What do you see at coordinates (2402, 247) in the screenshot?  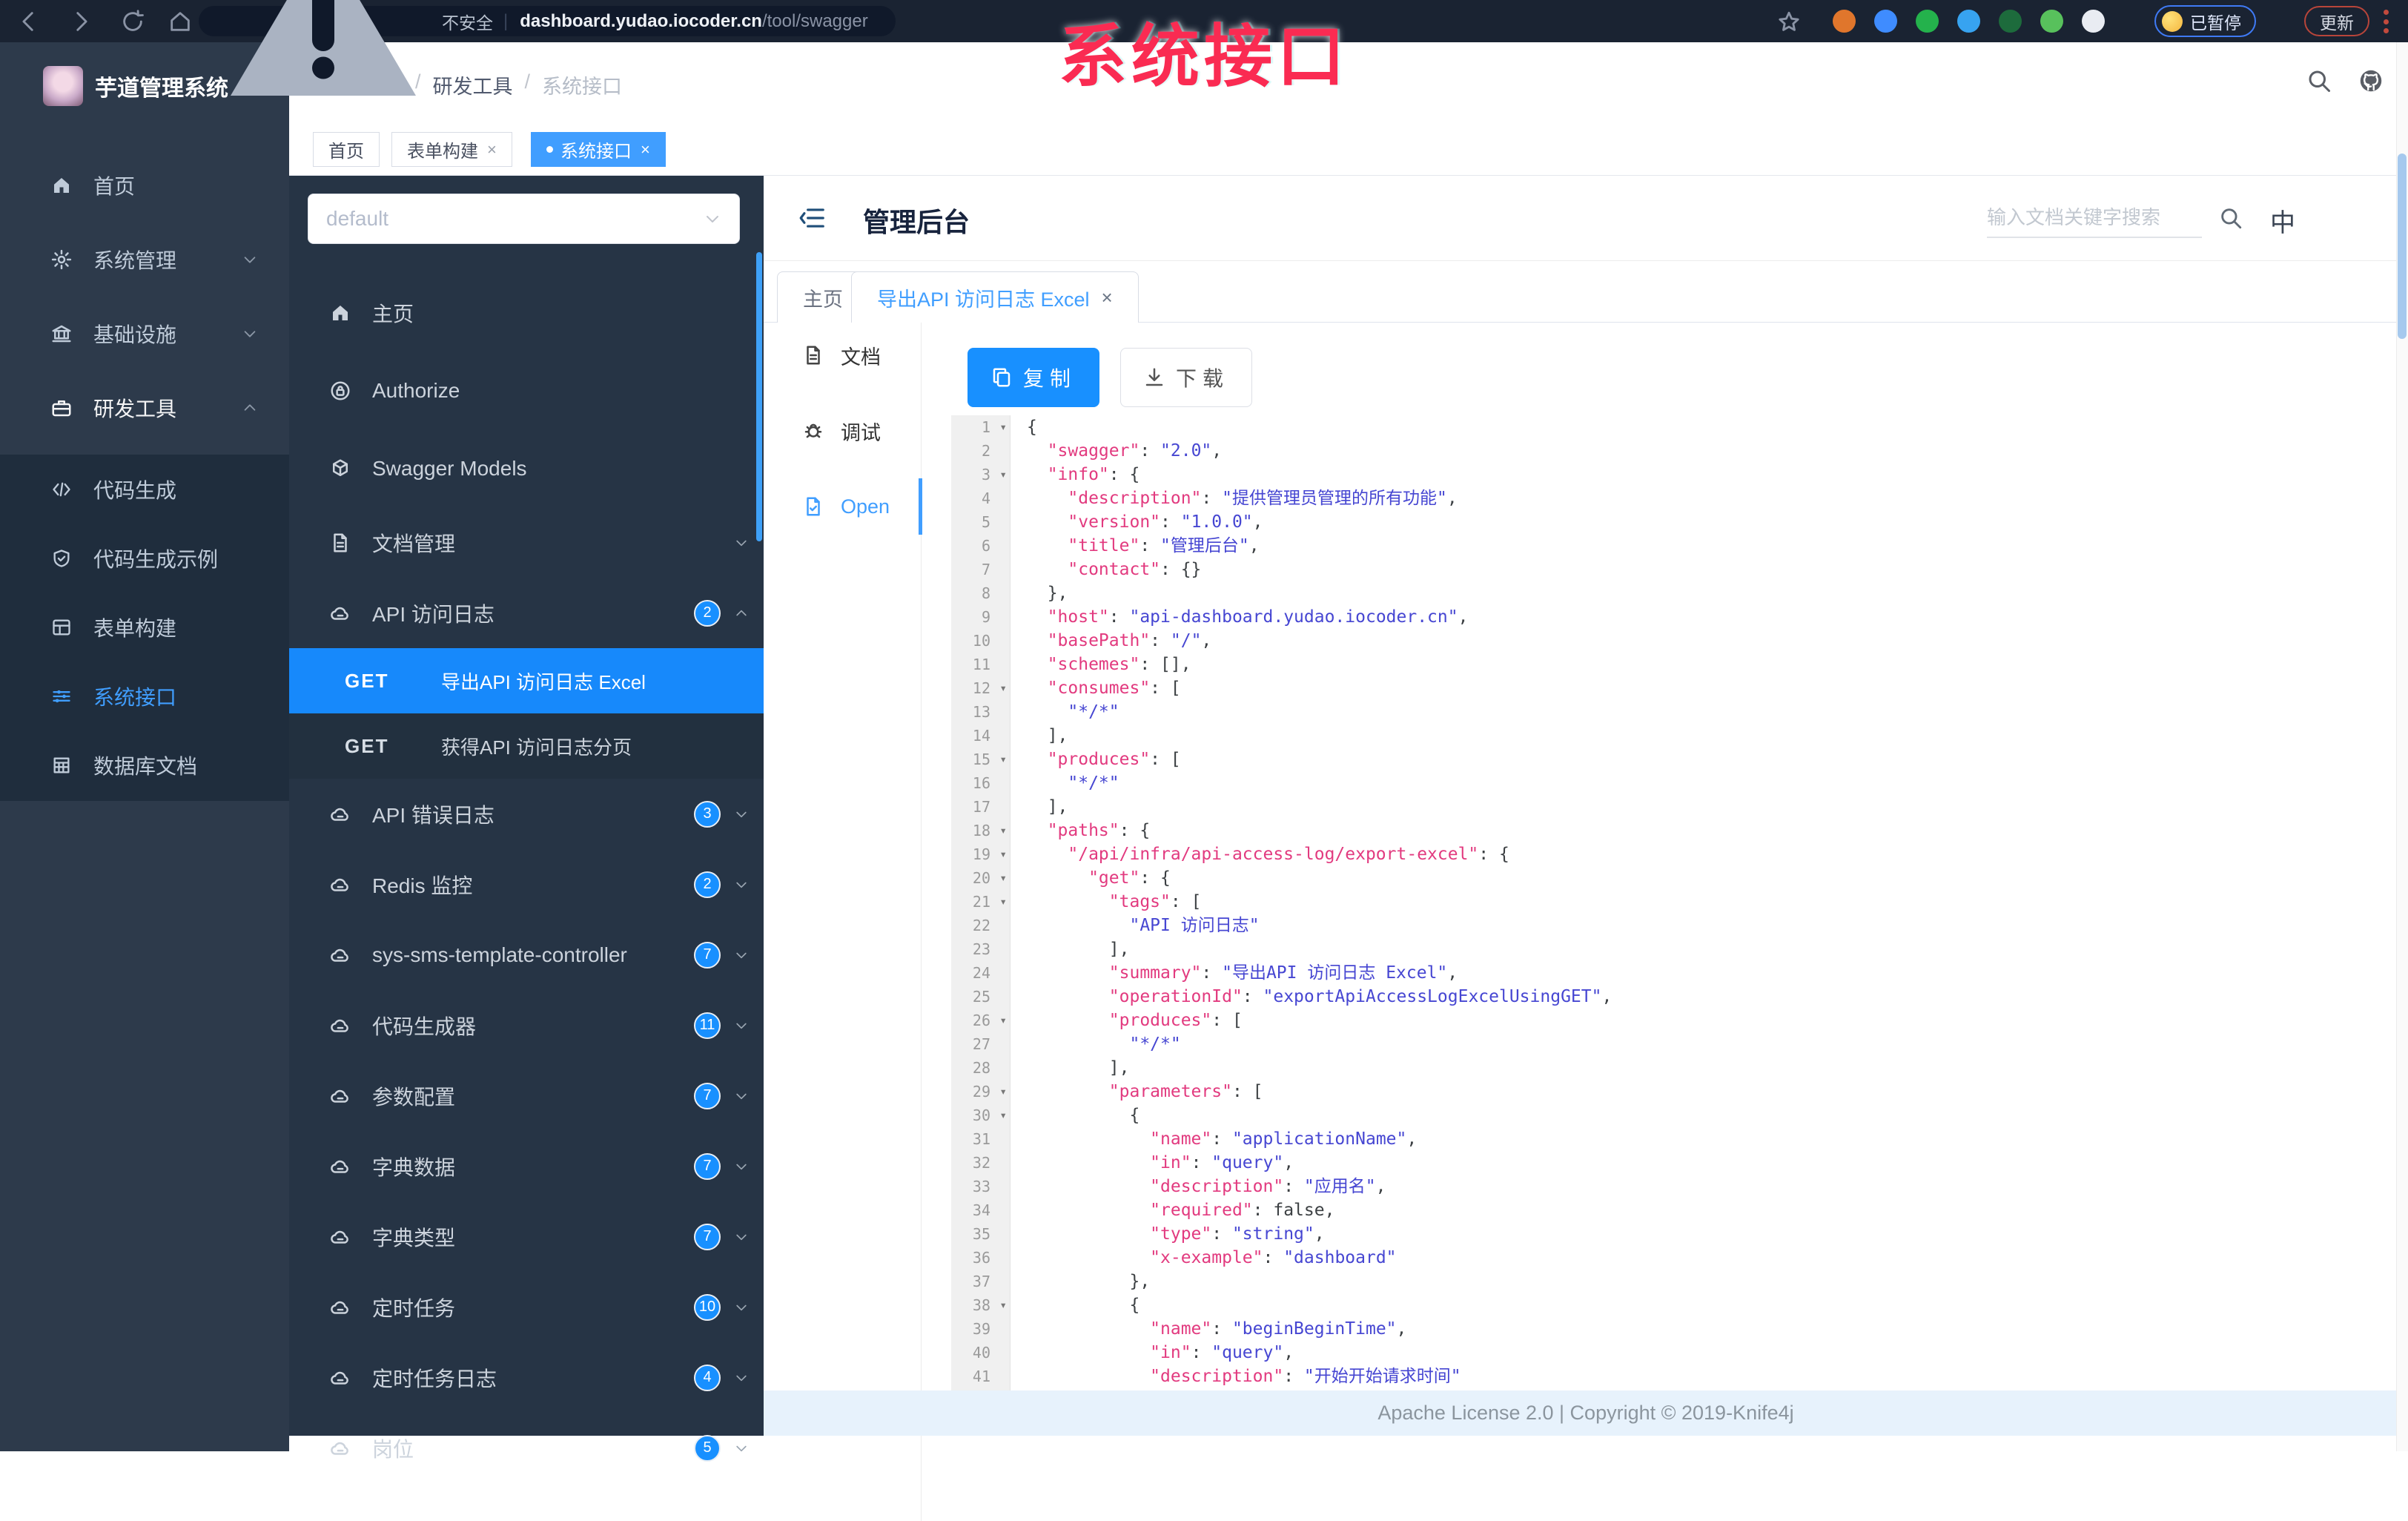 I see `page-scrollbar-thumb` at bounding box center [2402, 247].